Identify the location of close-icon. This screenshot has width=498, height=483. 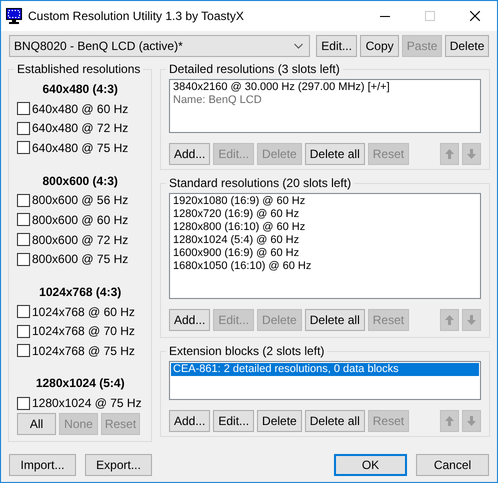
(475, 16).